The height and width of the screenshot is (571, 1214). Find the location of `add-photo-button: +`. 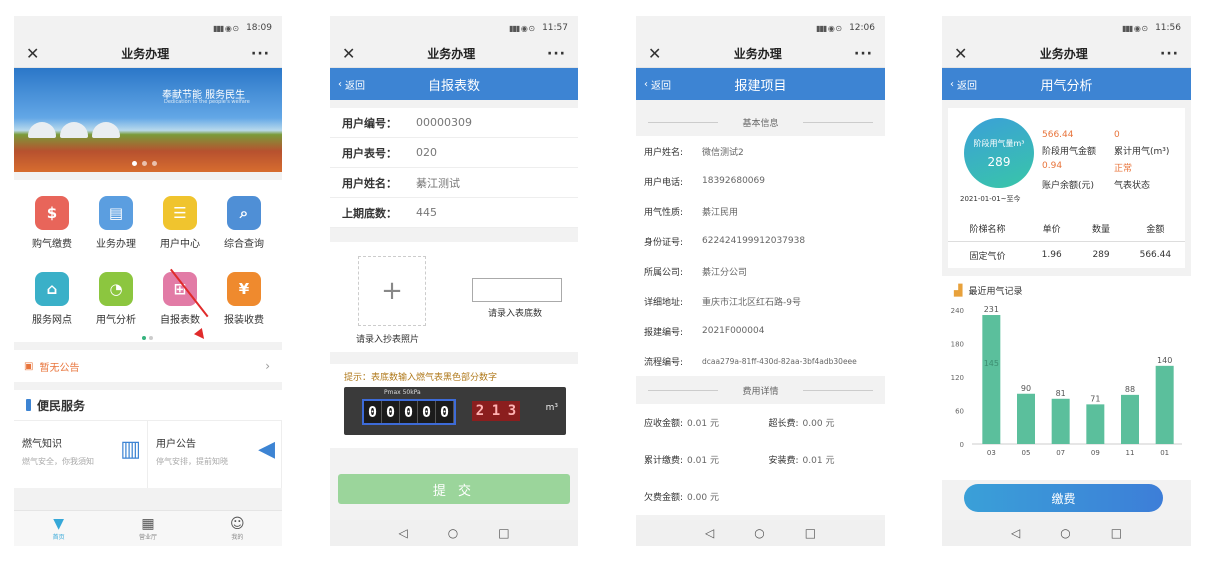

add-photo-button: + is located at coordinates (392, 291).